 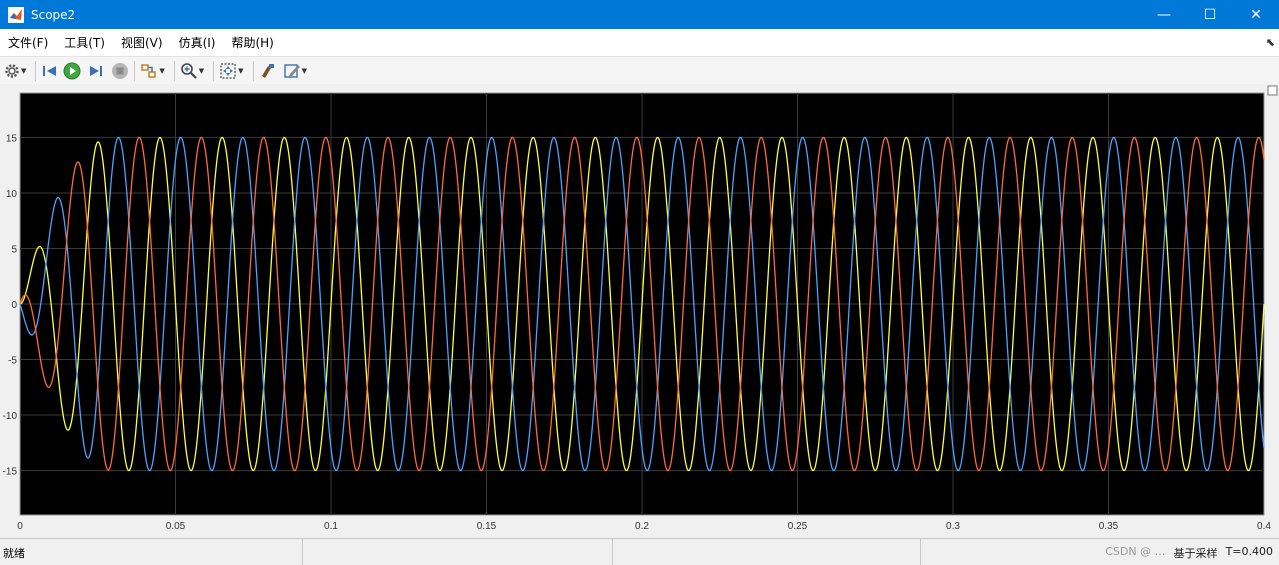 What do you see at coordinates (10, 305) in the screenshot?
I see `y-tick-labels: 15 10 5 0 -5 -10 -15` at bounding box center [10, 305].